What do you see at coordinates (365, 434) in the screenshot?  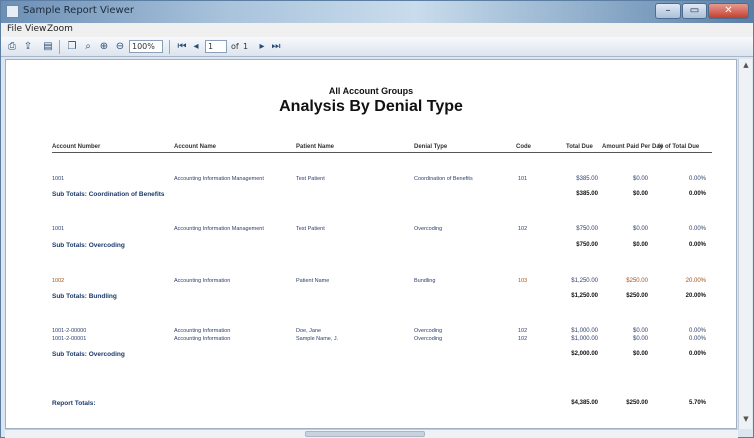 I see `scroll-thumb` at bounding box center [365, 434].